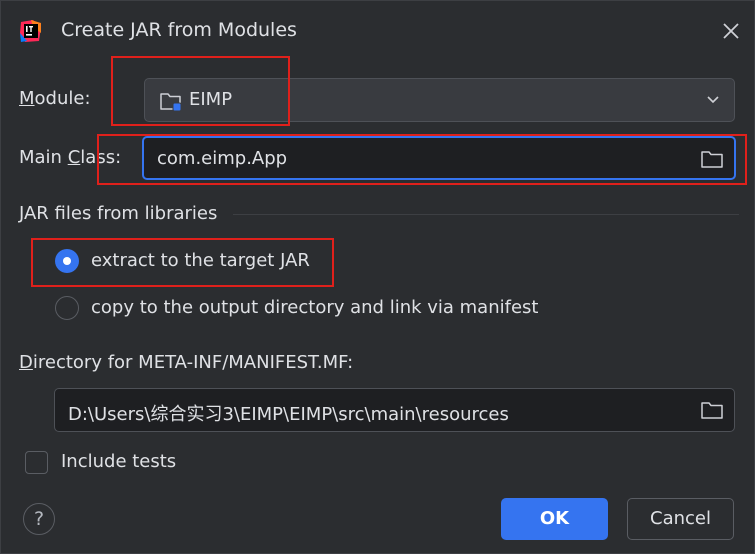  What do you see at coordinates (713, 100) in the screenshot?
I see `chevron-down-icon` at bounding box center [713, 100].